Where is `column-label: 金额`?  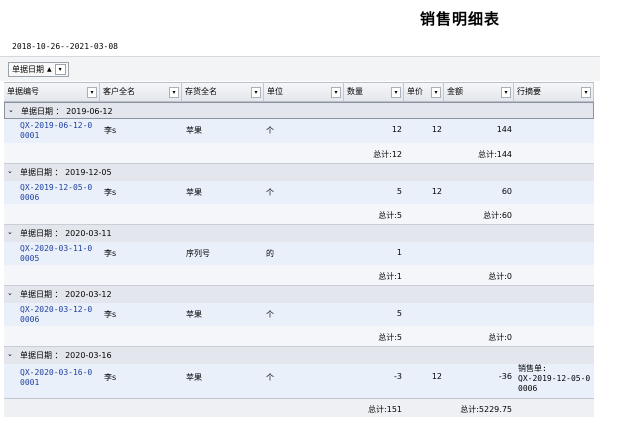
column-label: 金额 is located at coordinates (455, 91).